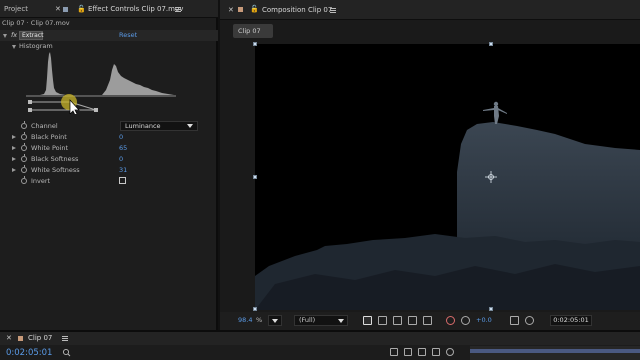 The height and width of the screenshot is (360, 640). I want to click on histogram-graphic, so click(116, 82).